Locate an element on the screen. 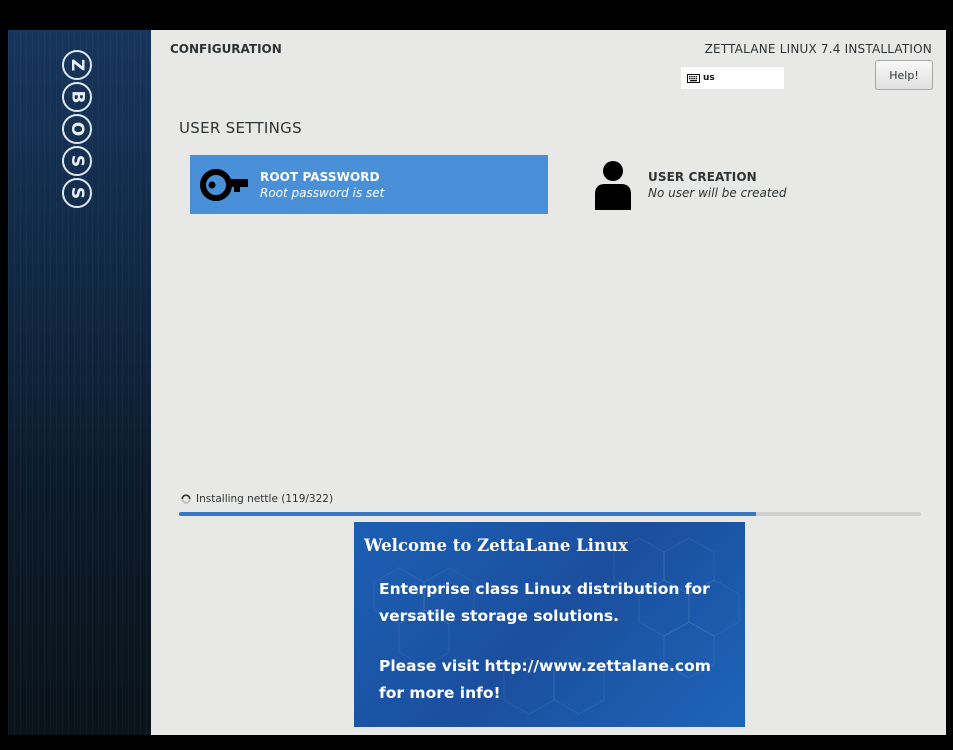  progress-fill is located at coordinates (467, 514).